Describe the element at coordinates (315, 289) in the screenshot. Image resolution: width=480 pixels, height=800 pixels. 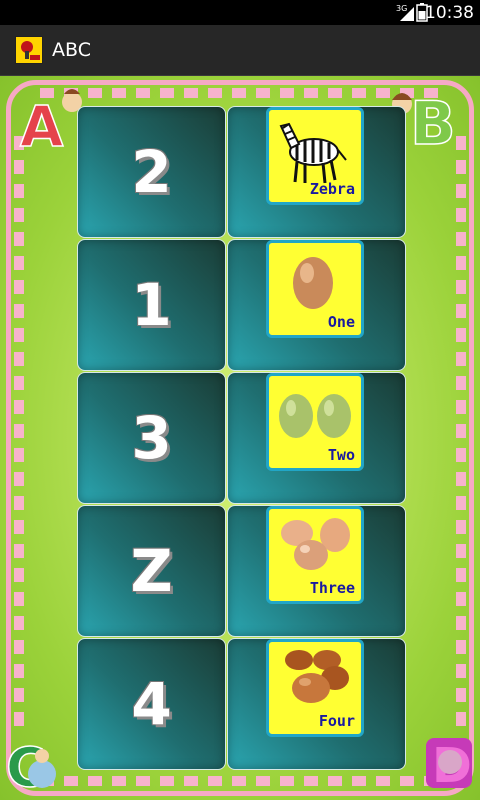
I see `picture-tile: One` at that location.